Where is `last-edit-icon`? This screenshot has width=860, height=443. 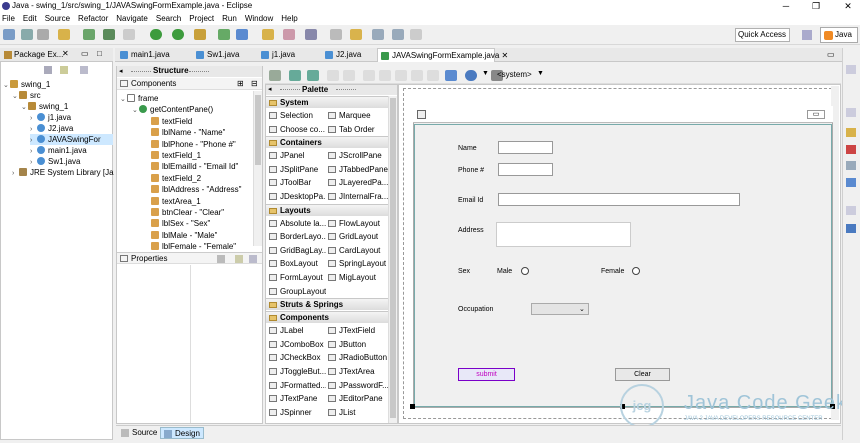 last-edit-icon is located at coordinates (356, 34).